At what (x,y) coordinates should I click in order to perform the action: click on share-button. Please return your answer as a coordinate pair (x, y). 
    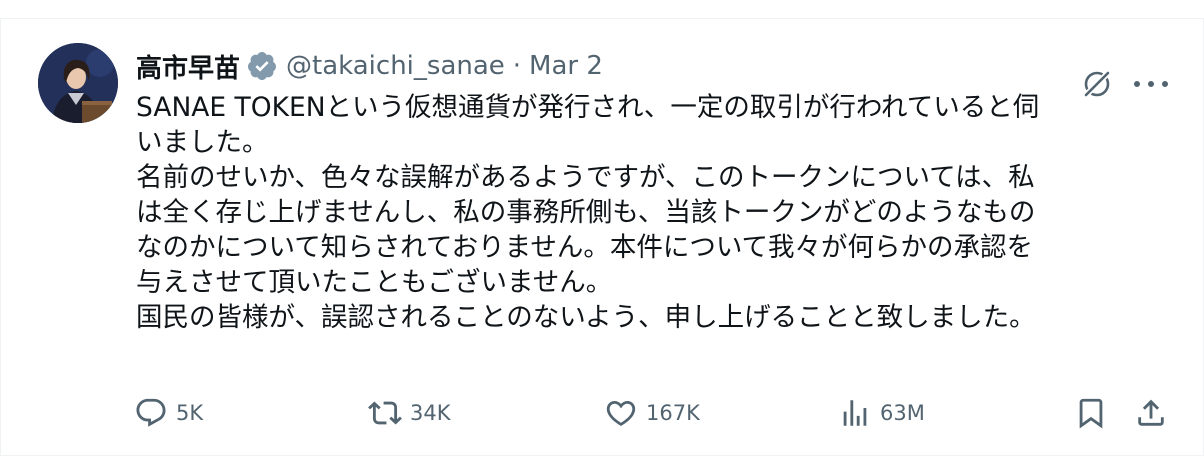
    Looking at the image, I should click on (1151, 413).